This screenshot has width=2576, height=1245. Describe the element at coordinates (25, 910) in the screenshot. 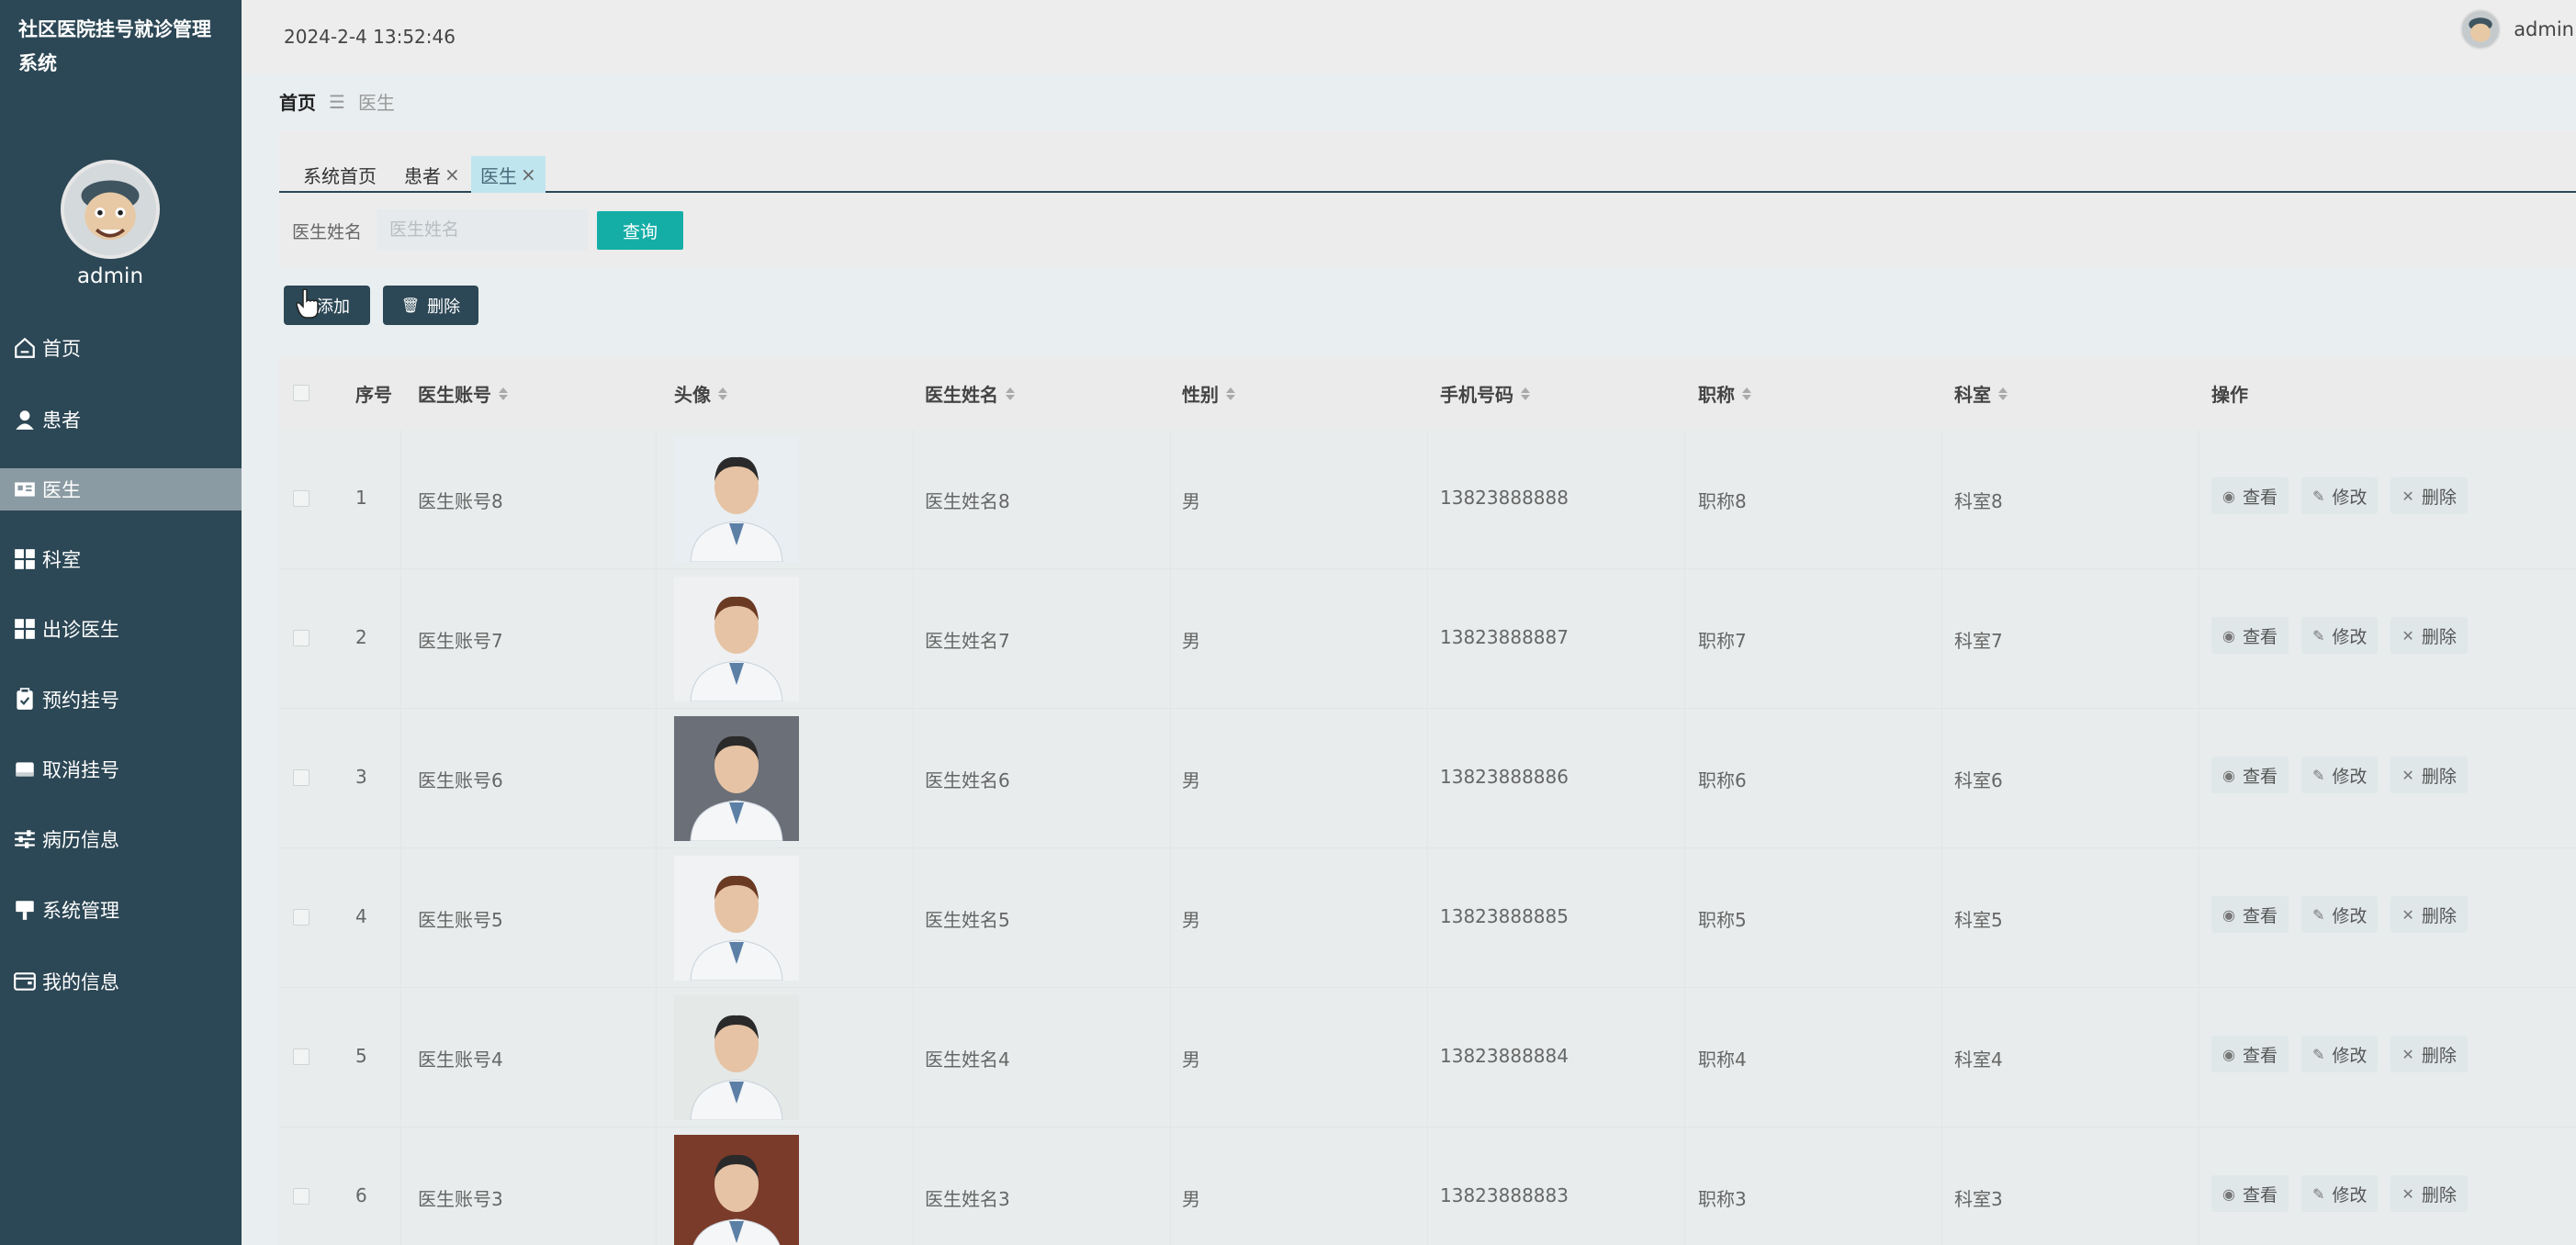

I see `stamp-icon` at that location.